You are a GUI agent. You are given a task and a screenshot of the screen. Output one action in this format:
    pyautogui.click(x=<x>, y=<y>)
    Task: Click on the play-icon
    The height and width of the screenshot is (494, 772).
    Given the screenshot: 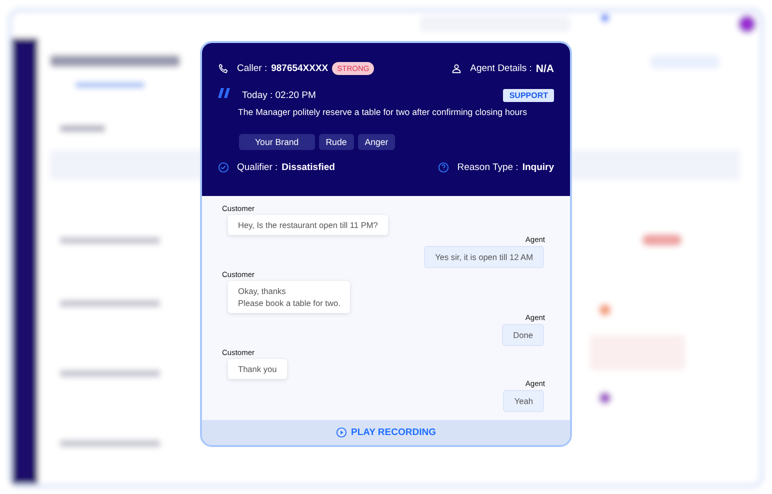 What is the action you would take?
    pyautogui.click(x=341, y=432)
    